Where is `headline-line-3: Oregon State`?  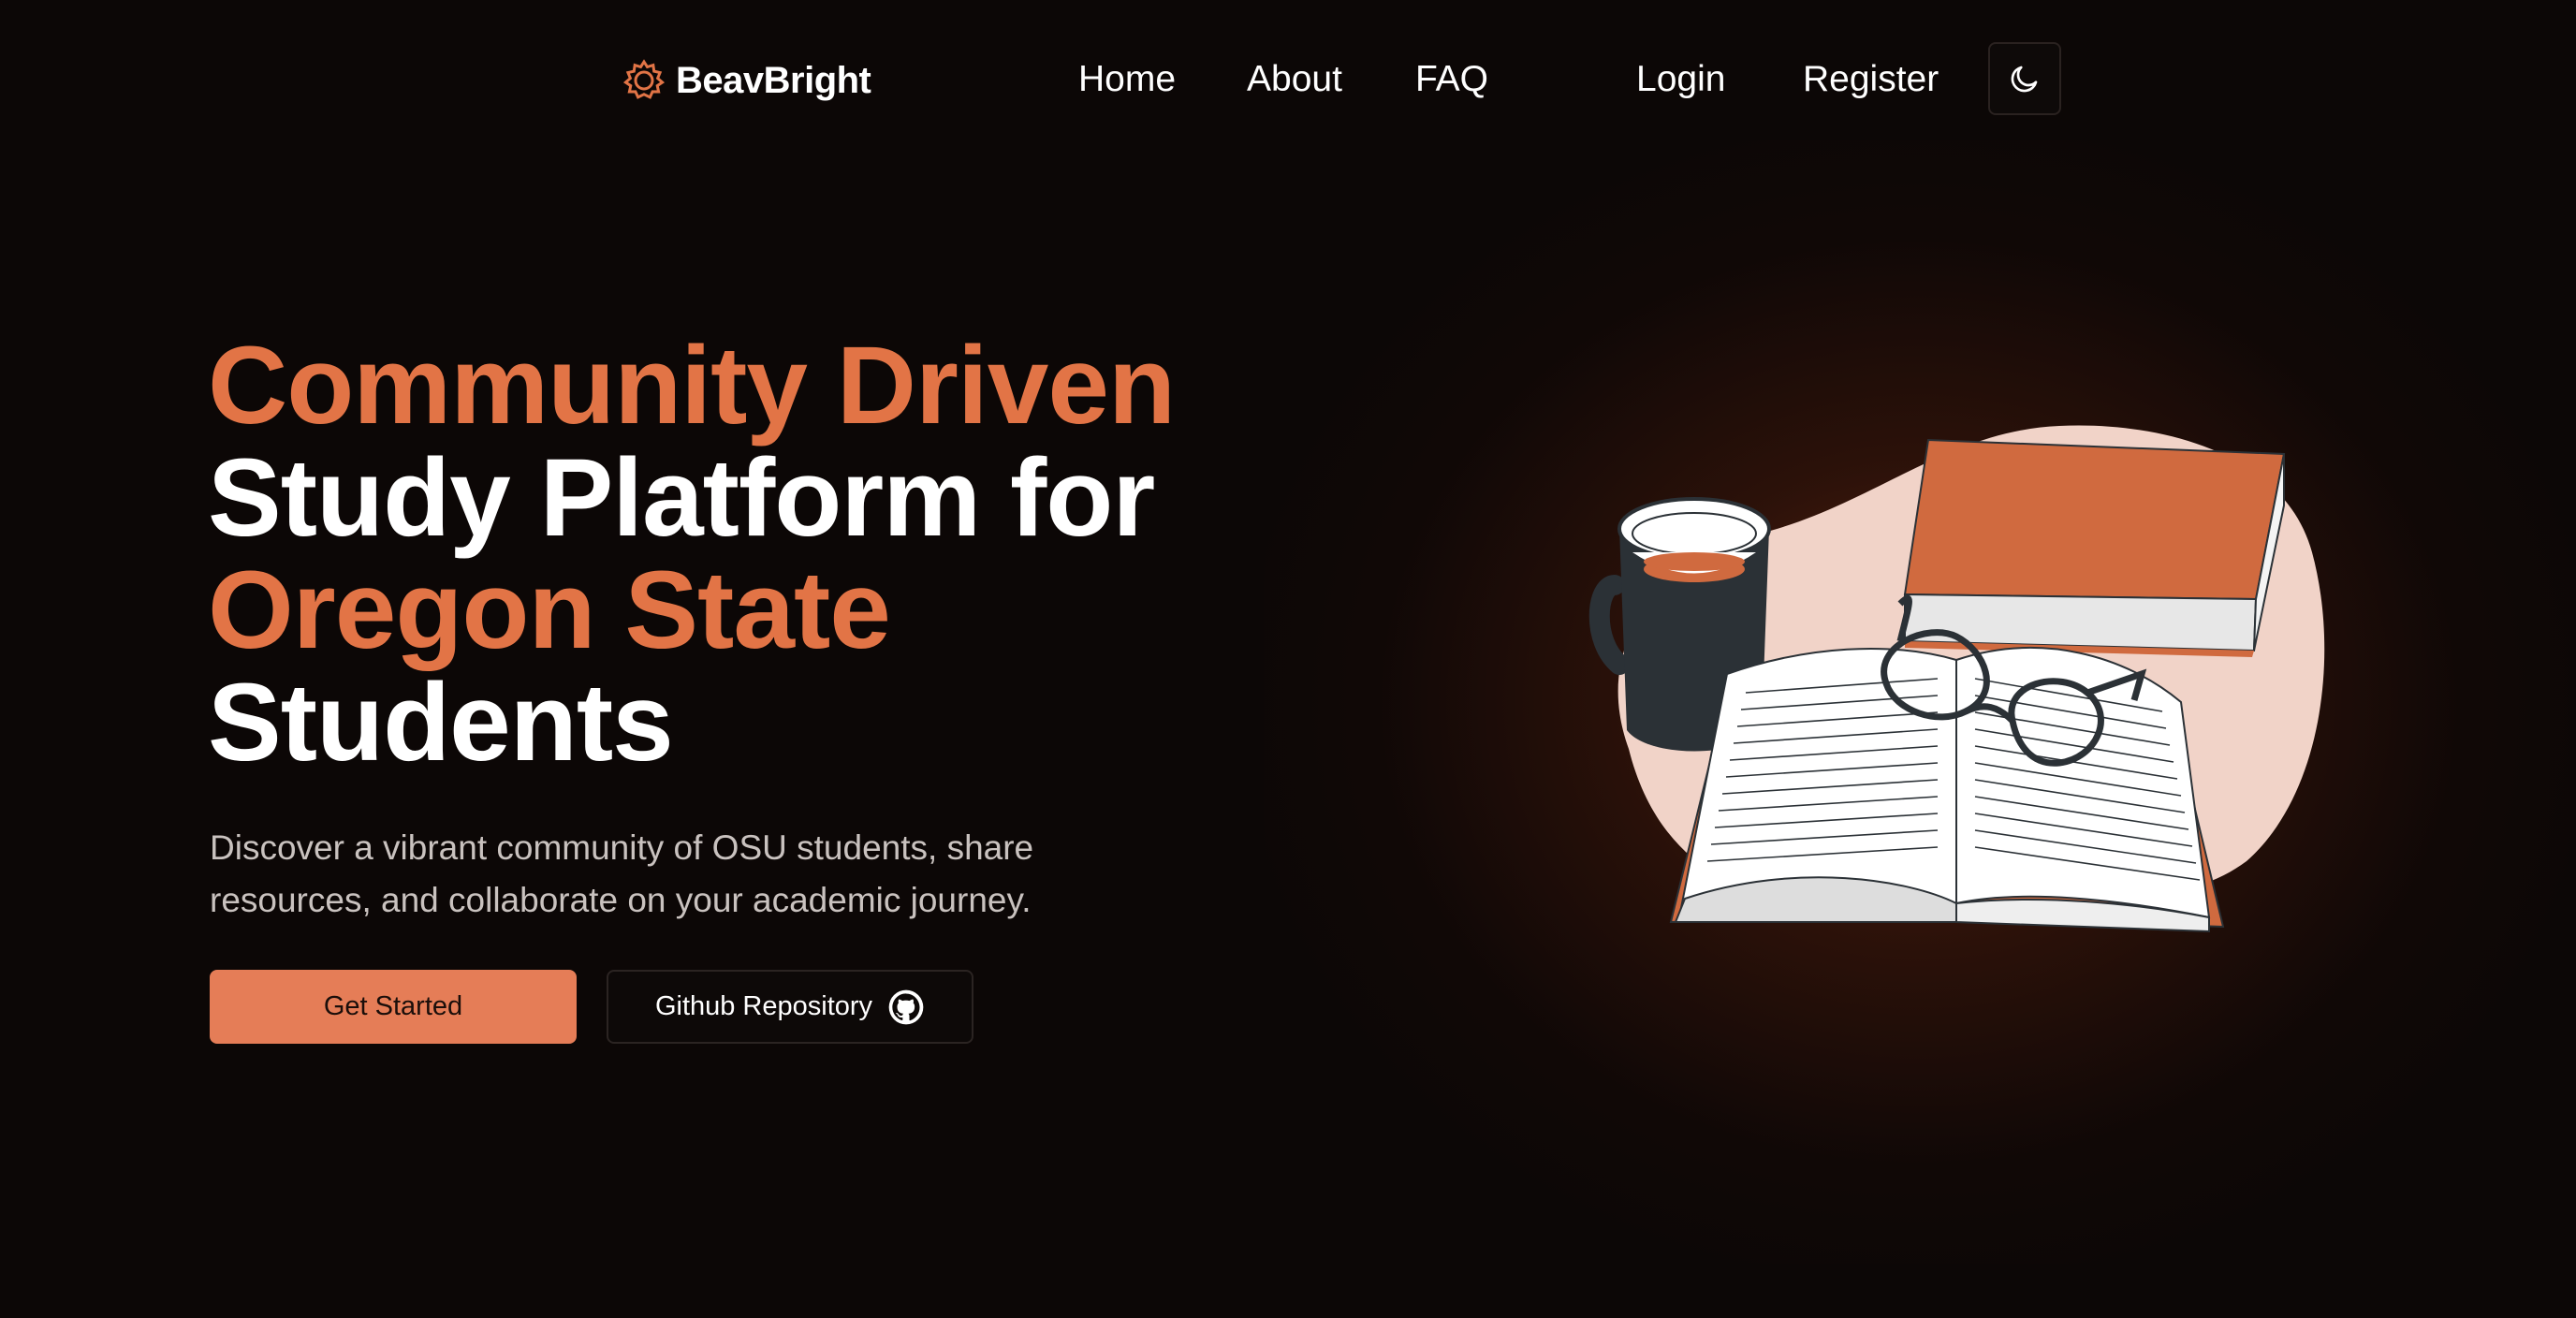
headline-line-3: Oregon State is located at coordinates (549, 610).